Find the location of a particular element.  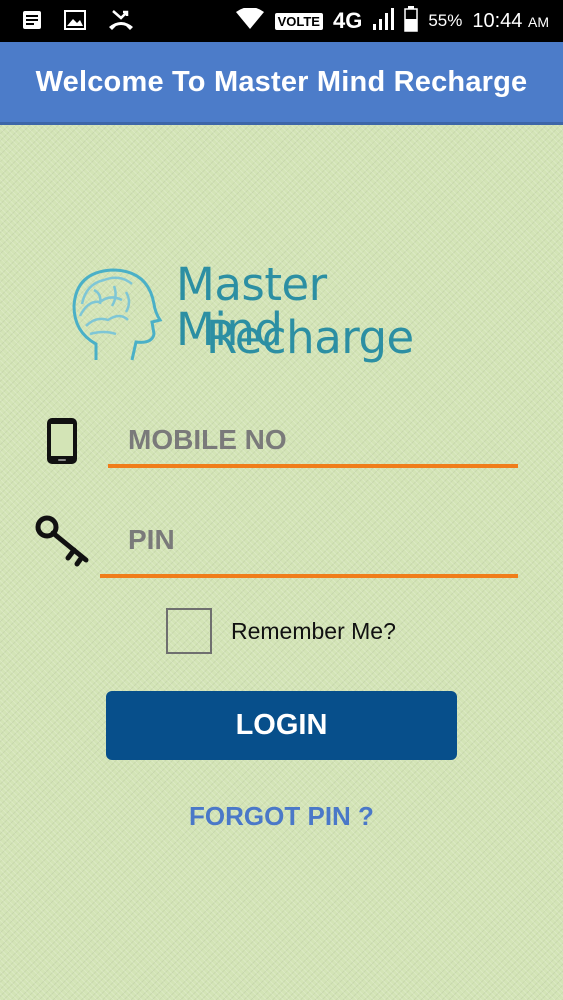

mobile-underline is located at coordinates (313, 466).